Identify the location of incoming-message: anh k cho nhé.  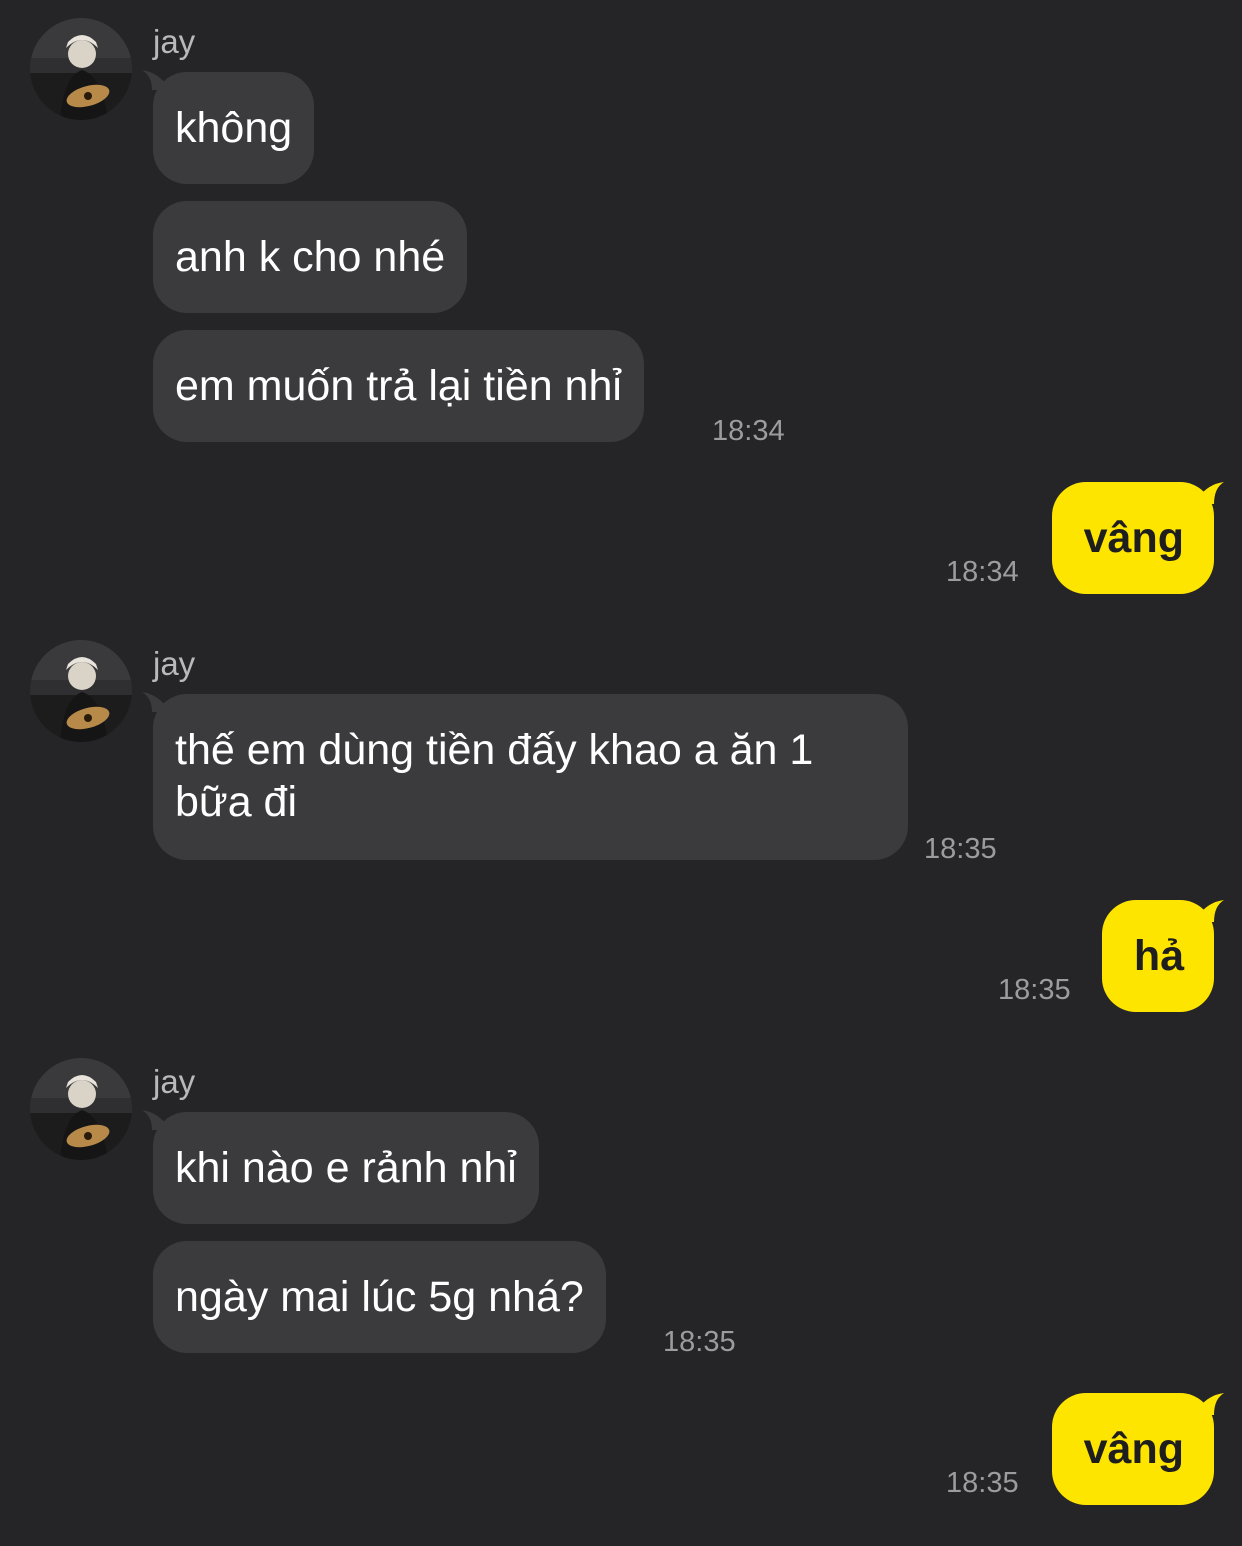
(310, 257).